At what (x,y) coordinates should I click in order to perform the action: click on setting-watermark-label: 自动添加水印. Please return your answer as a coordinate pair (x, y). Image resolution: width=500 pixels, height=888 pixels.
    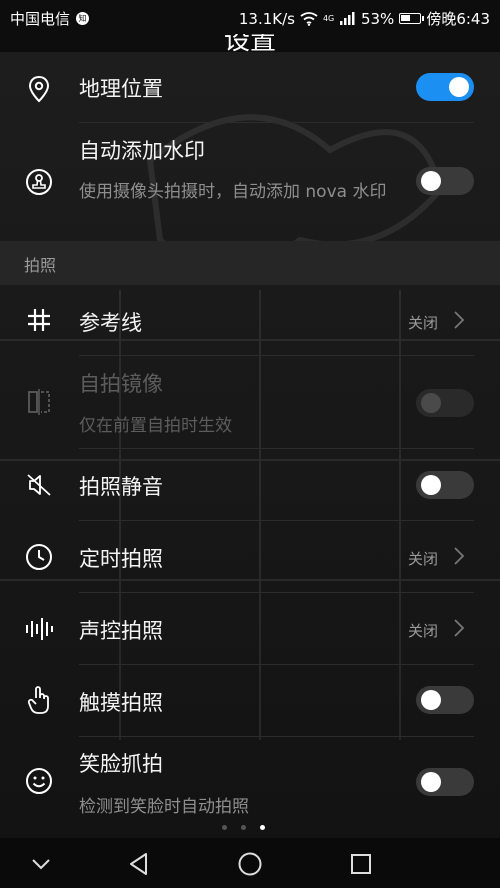
    Looking at the image, I should click on (142, 151).